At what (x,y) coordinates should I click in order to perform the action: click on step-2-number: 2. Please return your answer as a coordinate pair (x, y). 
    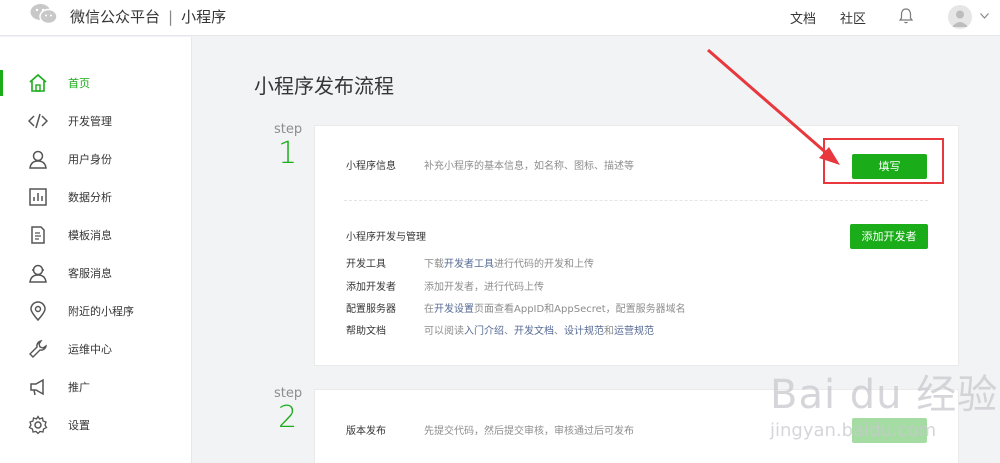
    Looking at the image, I should click on (288, 417).